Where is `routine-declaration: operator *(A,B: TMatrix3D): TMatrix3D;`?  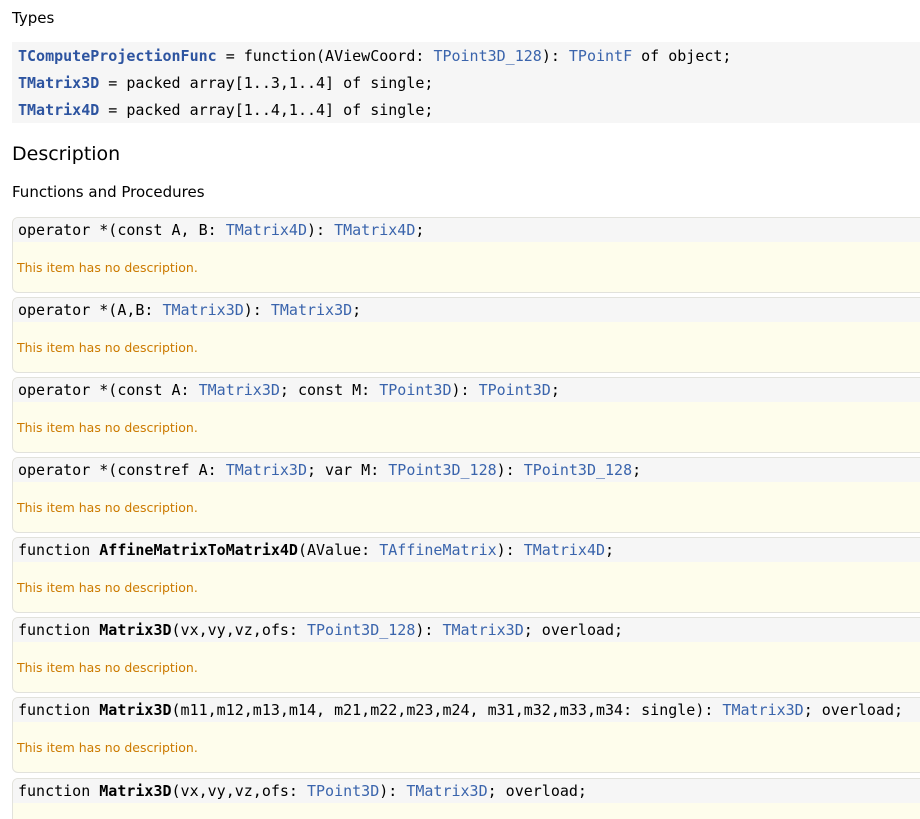 routine-declaration: operator *(A,B: TMatrix3D): TMatrix3D; is located at coordinates (466, 310).